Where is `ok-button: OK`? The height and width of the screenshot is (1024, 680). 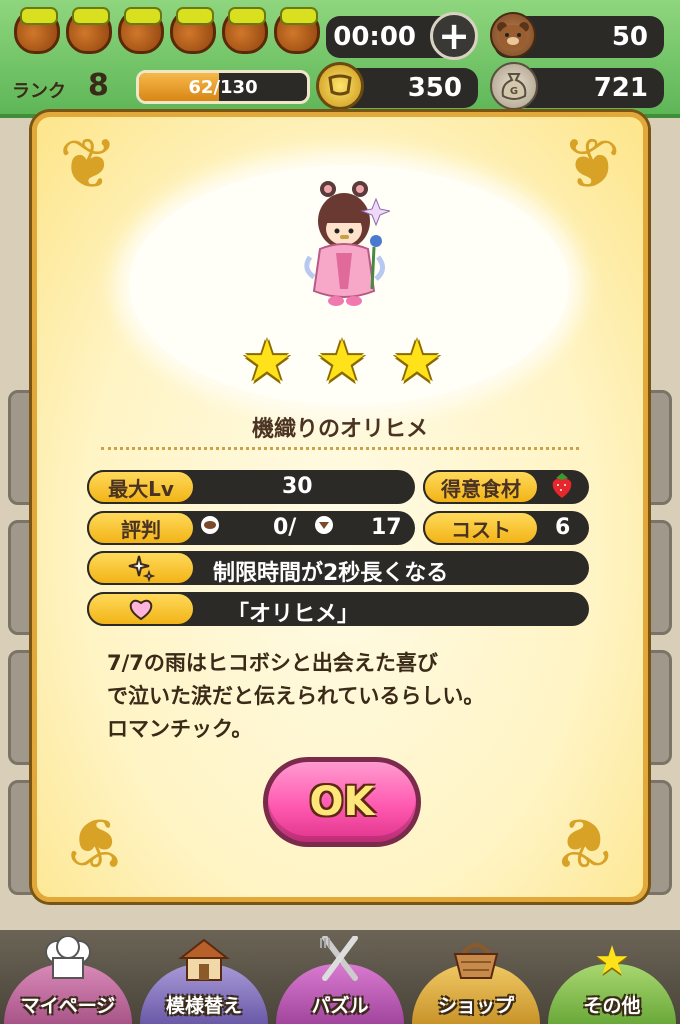
ok-button: OK is located at coordinates (342, 802).